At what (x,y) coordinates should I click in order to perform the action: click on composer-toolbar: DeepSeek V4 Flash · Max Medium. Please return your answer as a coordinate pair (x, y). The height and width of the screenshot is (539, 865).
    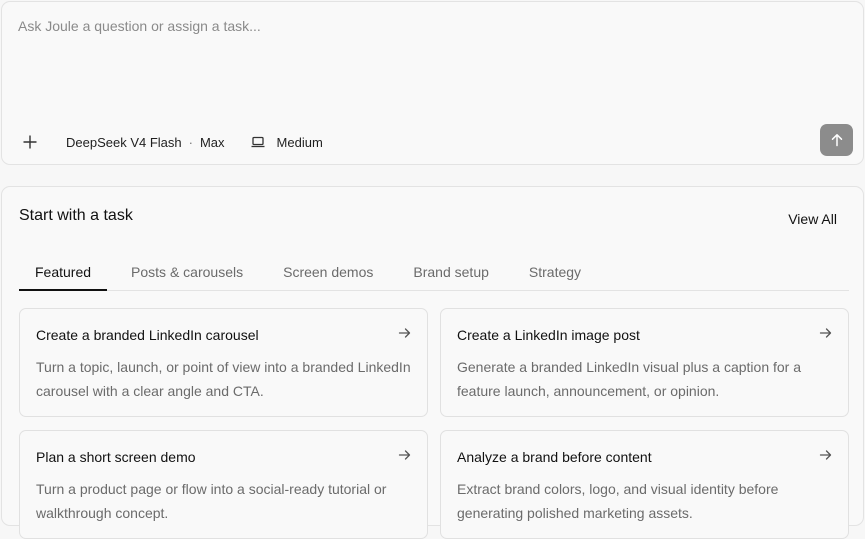
    Looking at the image, I should click on (170, 142).